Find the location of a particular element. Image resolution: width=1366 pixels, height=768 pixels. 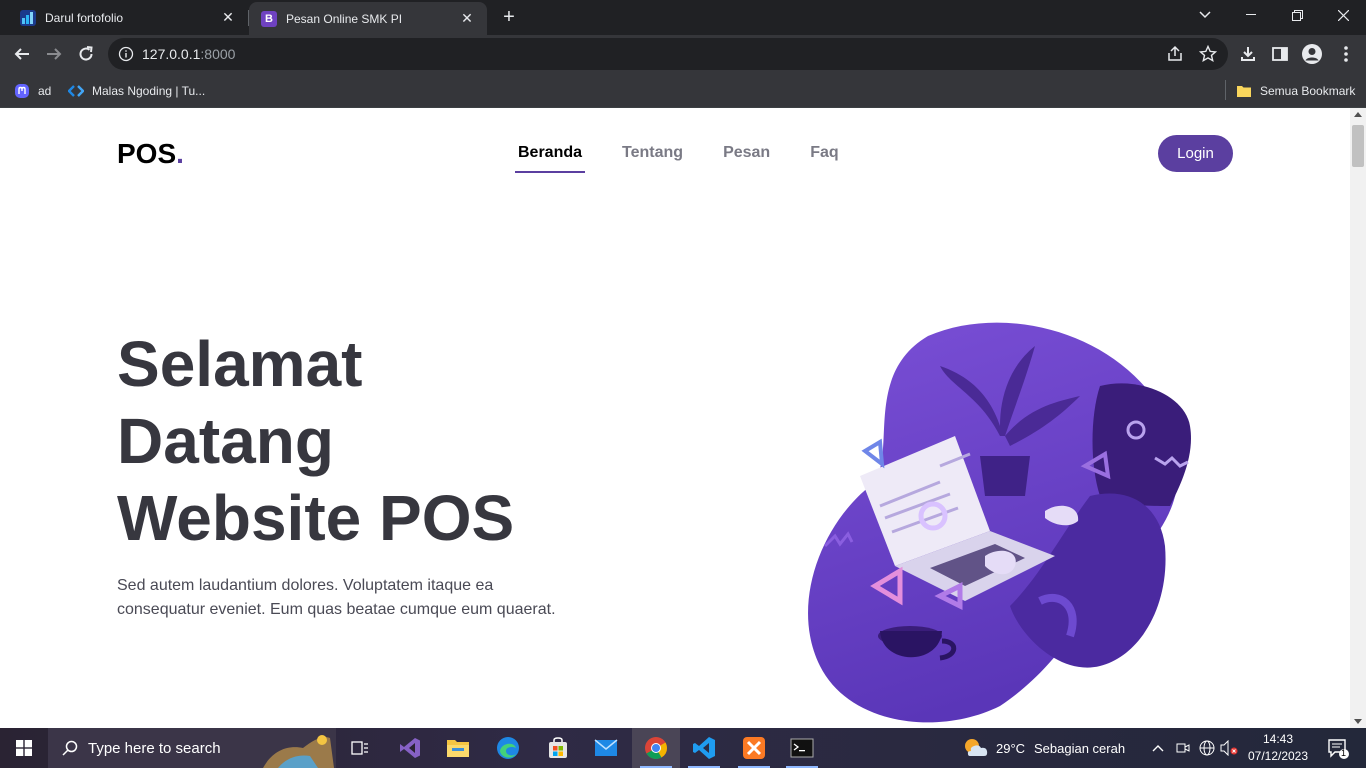

network-globe-icon is located at coordinates (1207, 748).